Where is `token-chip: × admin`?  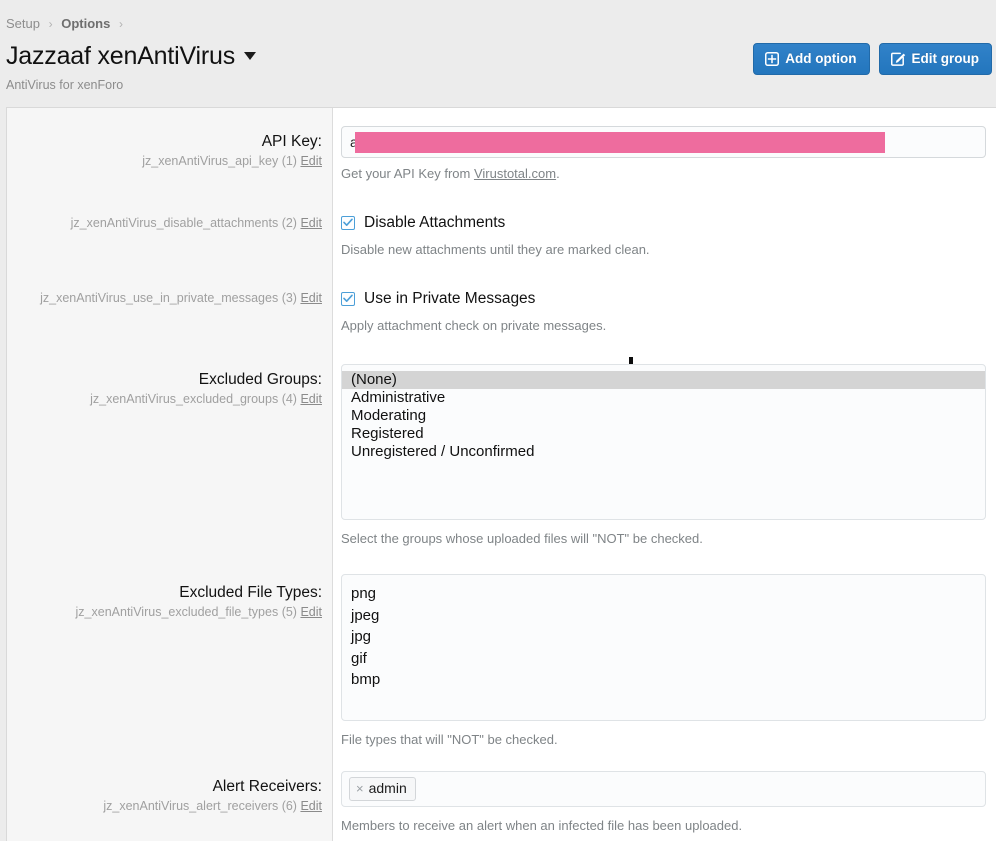 token-chip: × admin is located at coordinates (382, 789).